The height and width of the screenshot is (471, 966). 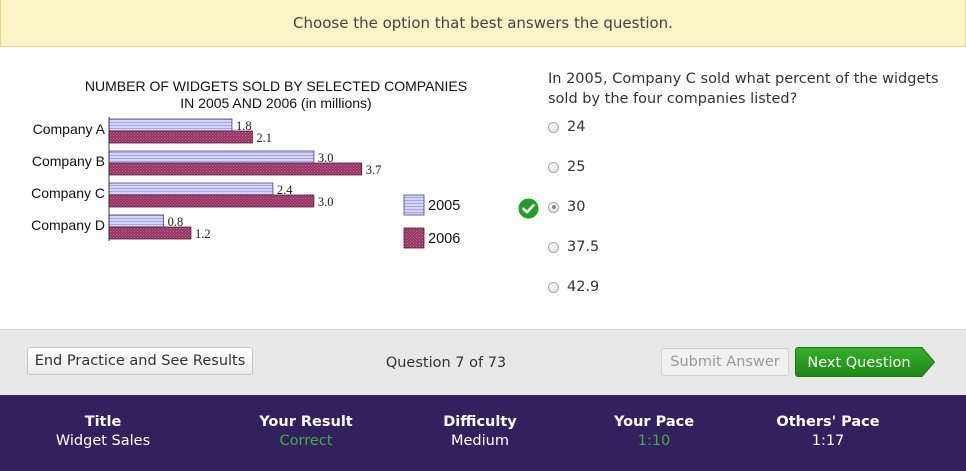 What do you see at coordinates (566, 127) in the screenshot?
I see `answer-option: 24` at bounding box center [566, 127].